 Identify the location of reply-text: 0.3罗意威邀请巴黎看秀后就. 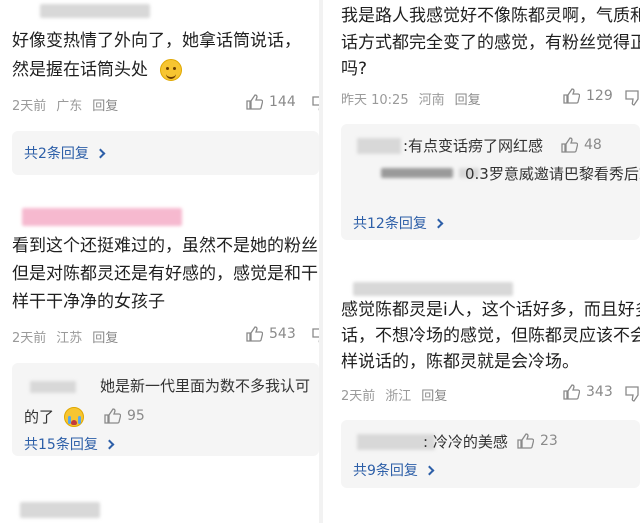
(552, 174).